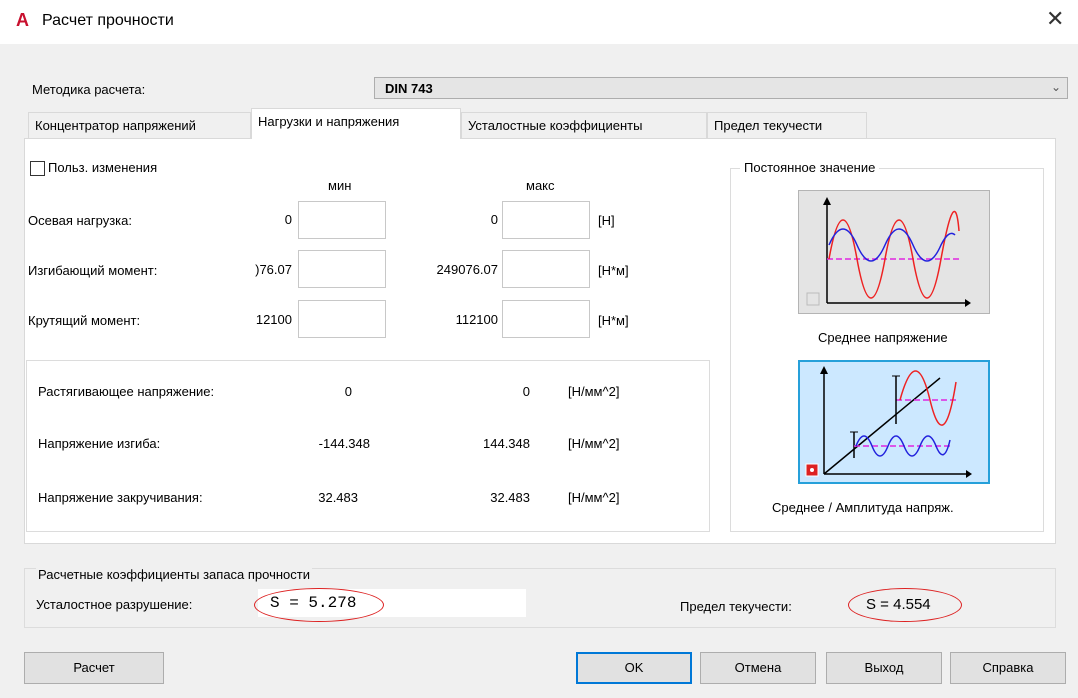 This screenshot has width=1078, height=698. What do you see at coordinates (37, 168) in the screenshot?
I see `user-changes-checkbox` at bounding box center [37, 168].